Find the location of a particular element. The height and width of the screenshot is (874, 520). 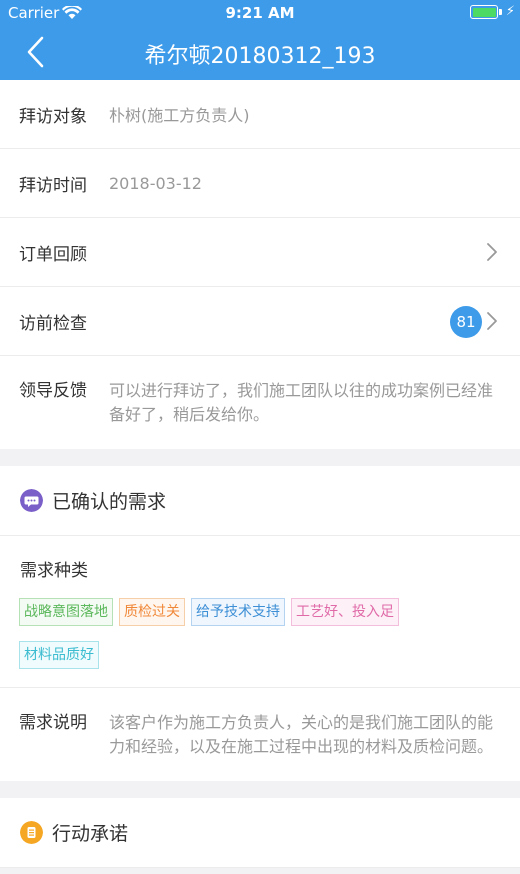

order-review-label: 订单回顾 is located at coordinates (53, 254).